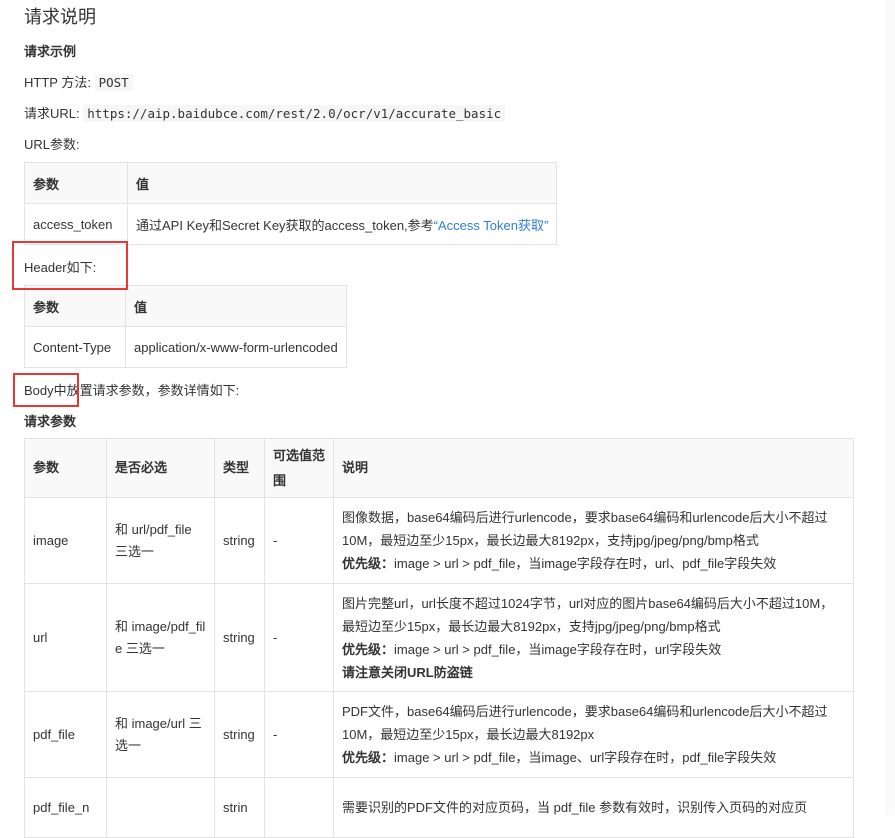 The height and width of the screenshot is (838, 895). Describe the element at coordinates (299, 807) in the screenshot. I see `range-cell` at that location.